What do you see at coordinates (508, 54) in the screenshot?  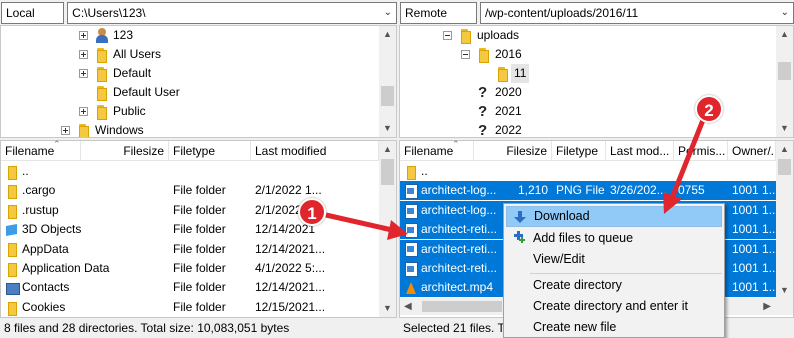 I see `tree-label: 2016` at bounding box center [508, 54].